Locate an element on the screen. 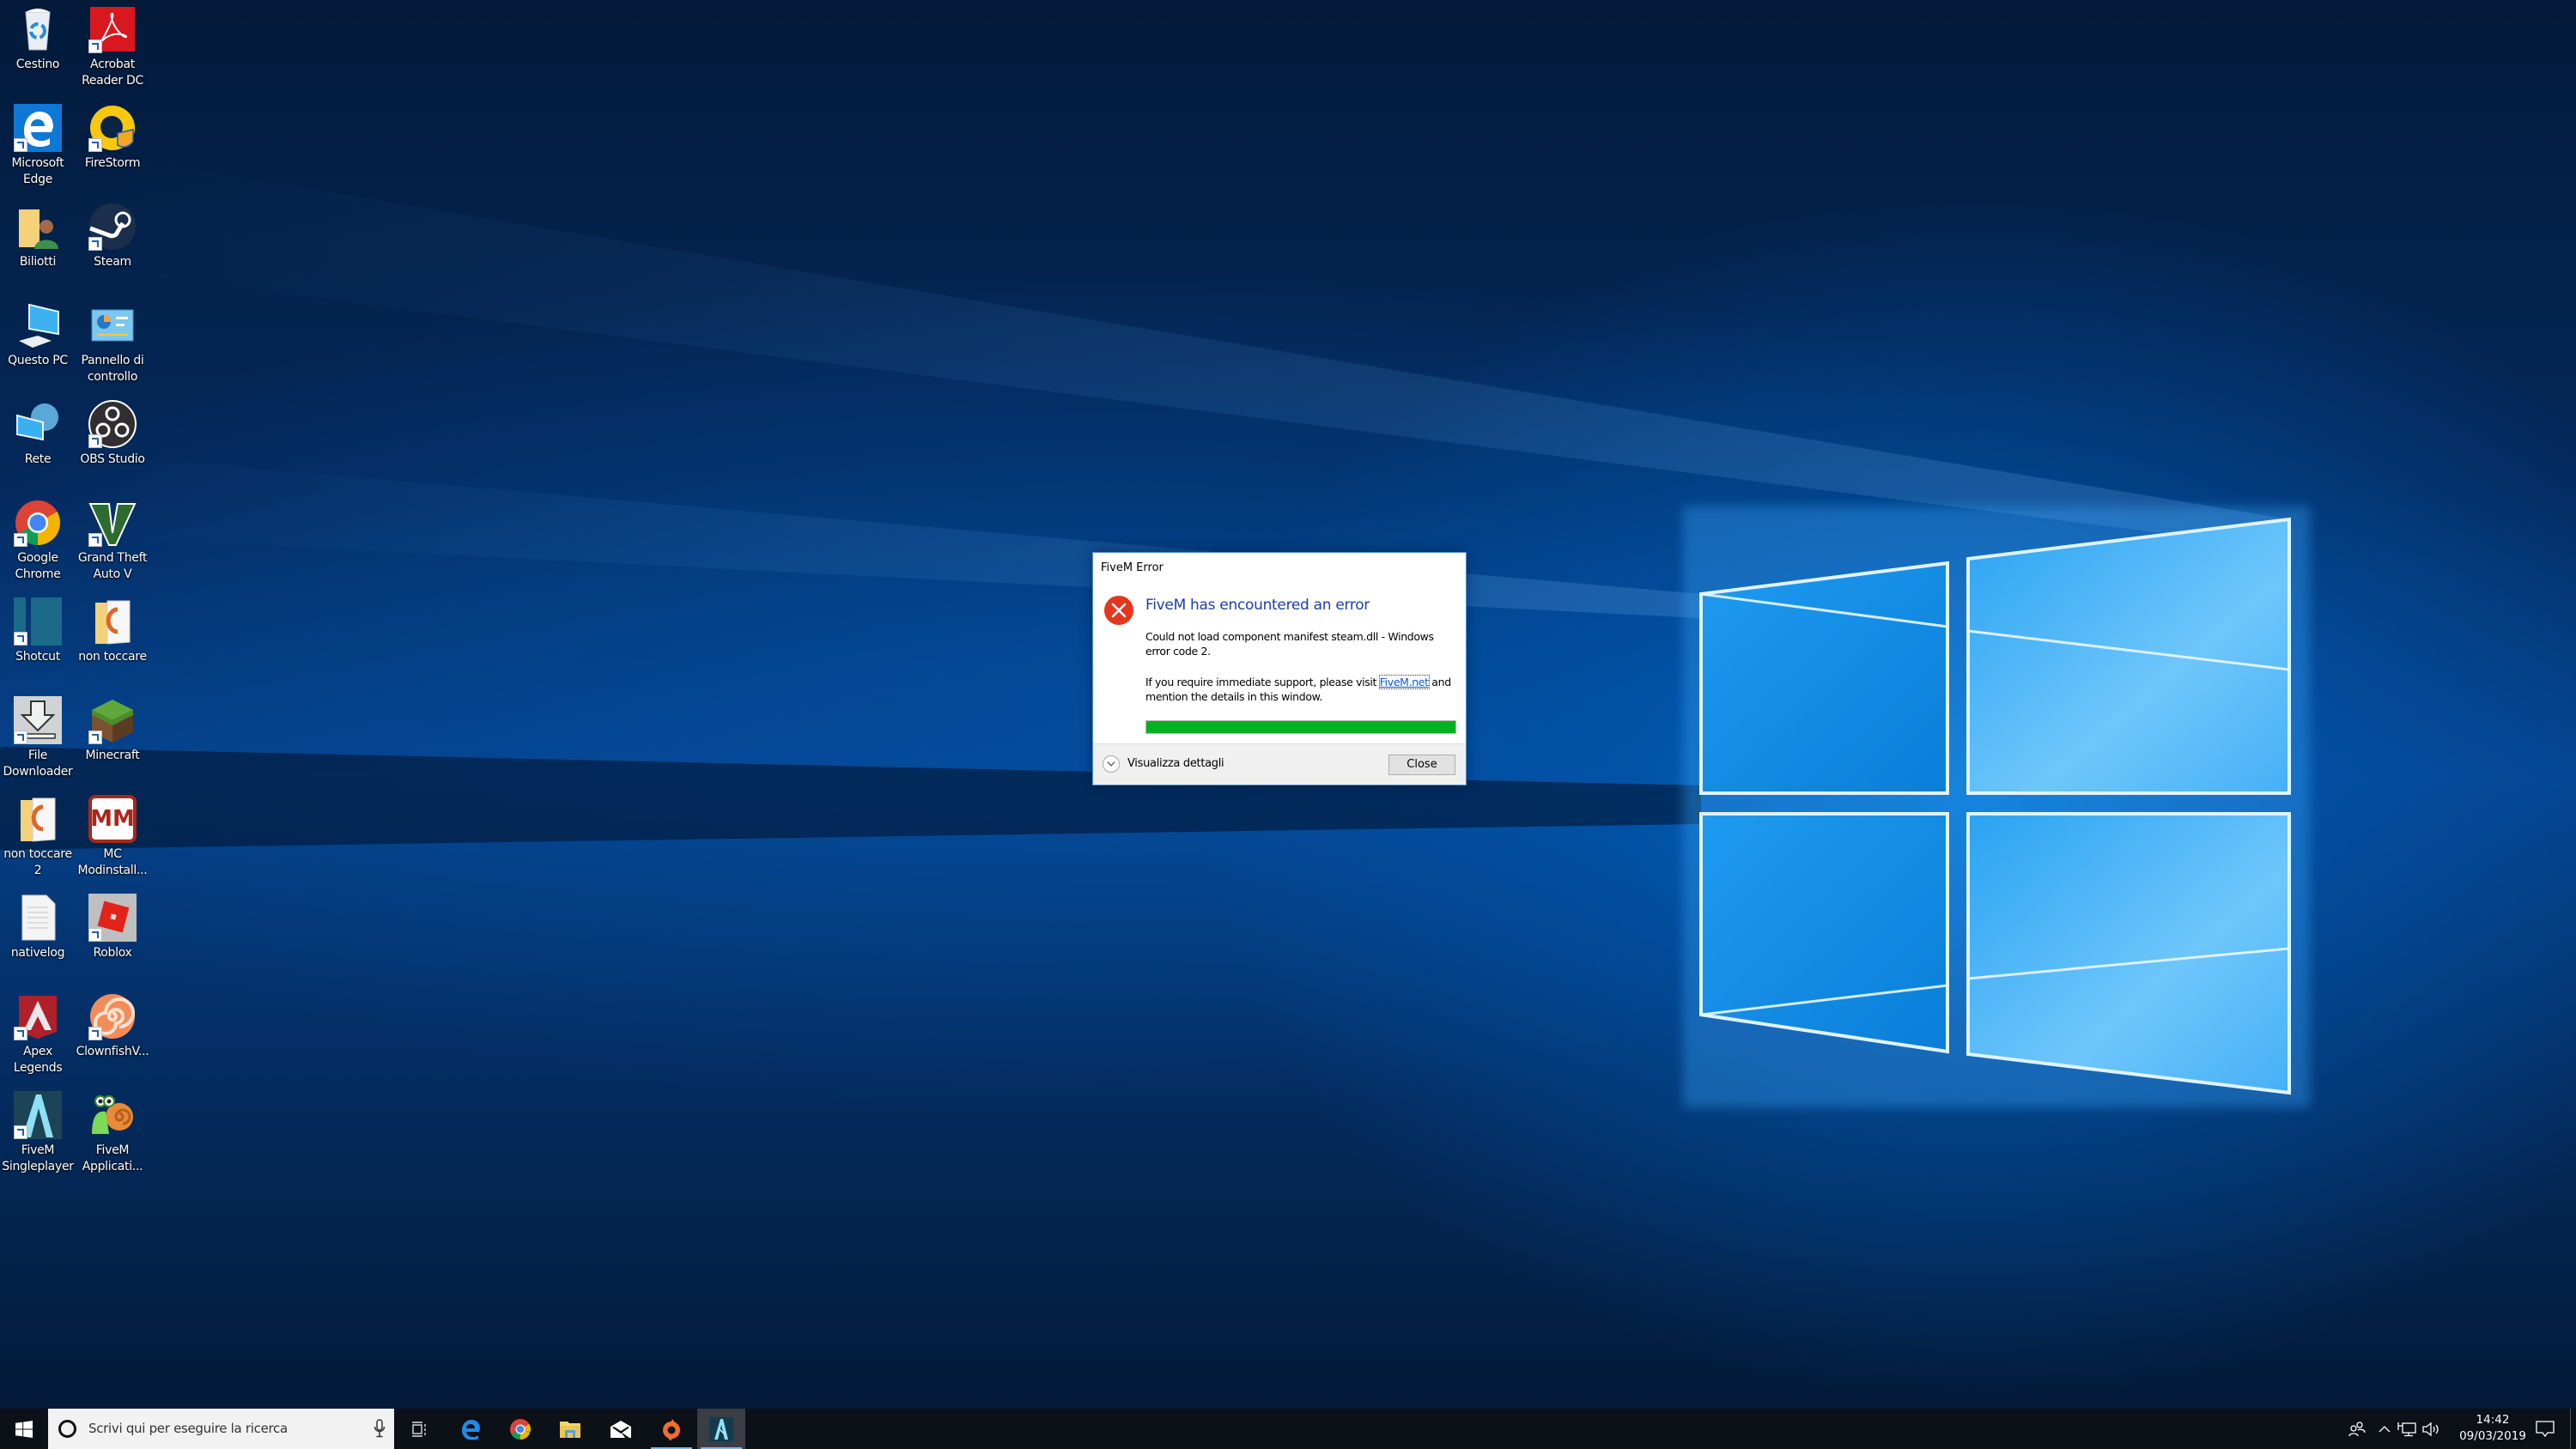 This screenshot has width=2576, height=1449. taskbar-edge is located at coordinates (471, 1429).